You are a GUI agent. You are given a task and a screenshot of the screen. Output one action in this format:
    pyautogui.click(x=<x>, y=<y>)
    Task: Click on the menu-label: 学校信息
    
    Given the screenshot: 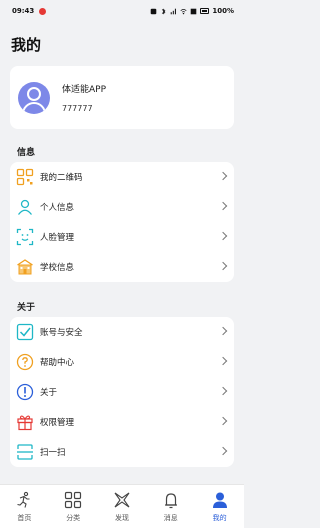 What is the action you would take?
    pyautogui.click(x=57, y=268)
    